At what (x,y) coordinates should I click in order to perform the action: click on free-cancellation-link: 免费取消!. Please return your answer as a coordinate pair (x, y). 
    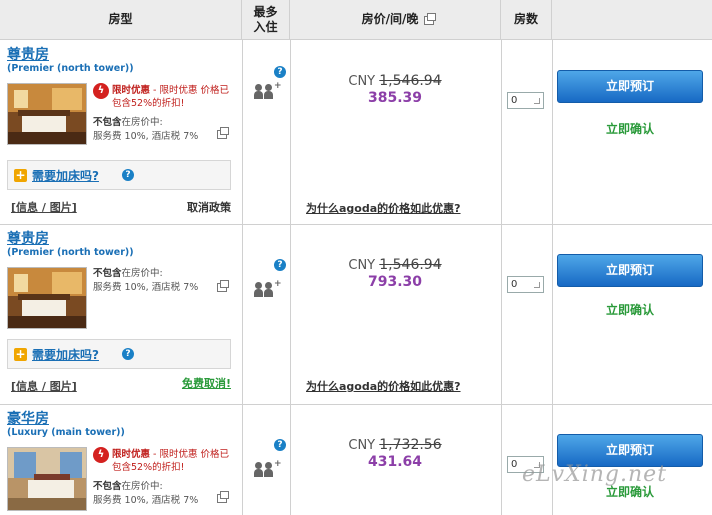
    Looking at the image, I should click on (206, 383).